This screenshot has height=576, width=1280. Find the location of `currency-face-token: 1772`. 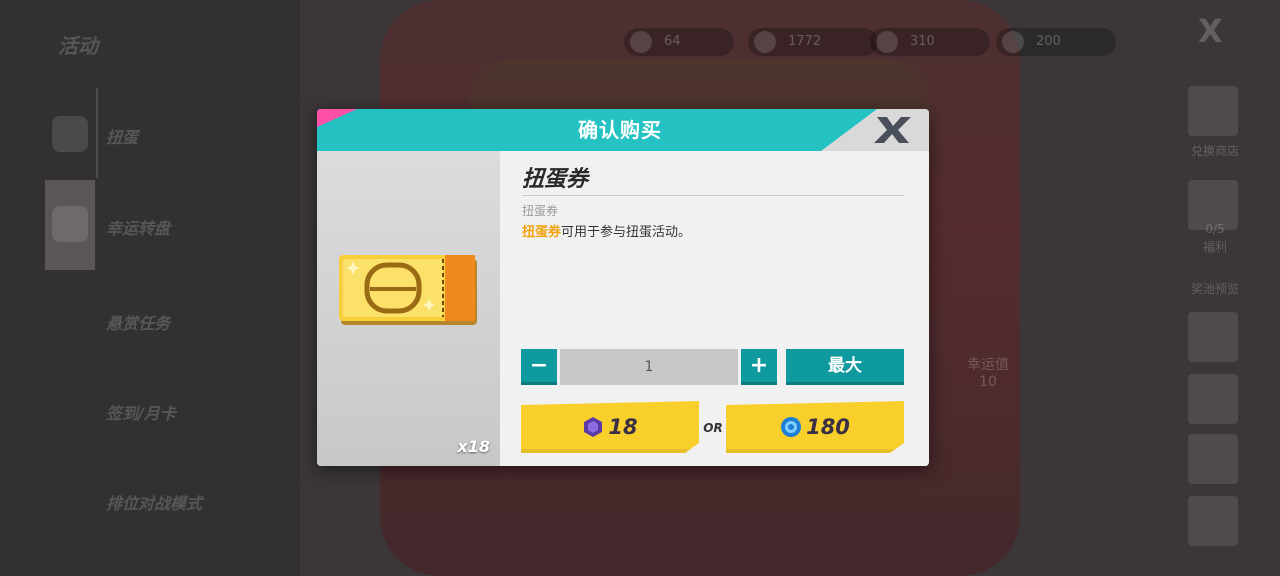

currency-face-token: 1772 is located at coordinates (813, 42).